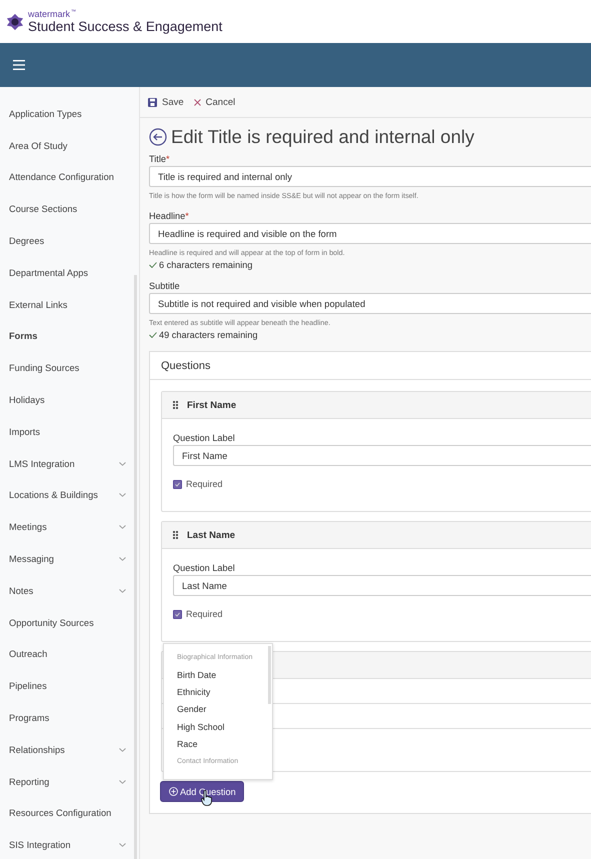 This screenshot has width=591, height=859. What do you see at coordinates (69, 718) in the screenshot?
I see `sidebar-item: Programs` at bounding box center [69, 718].